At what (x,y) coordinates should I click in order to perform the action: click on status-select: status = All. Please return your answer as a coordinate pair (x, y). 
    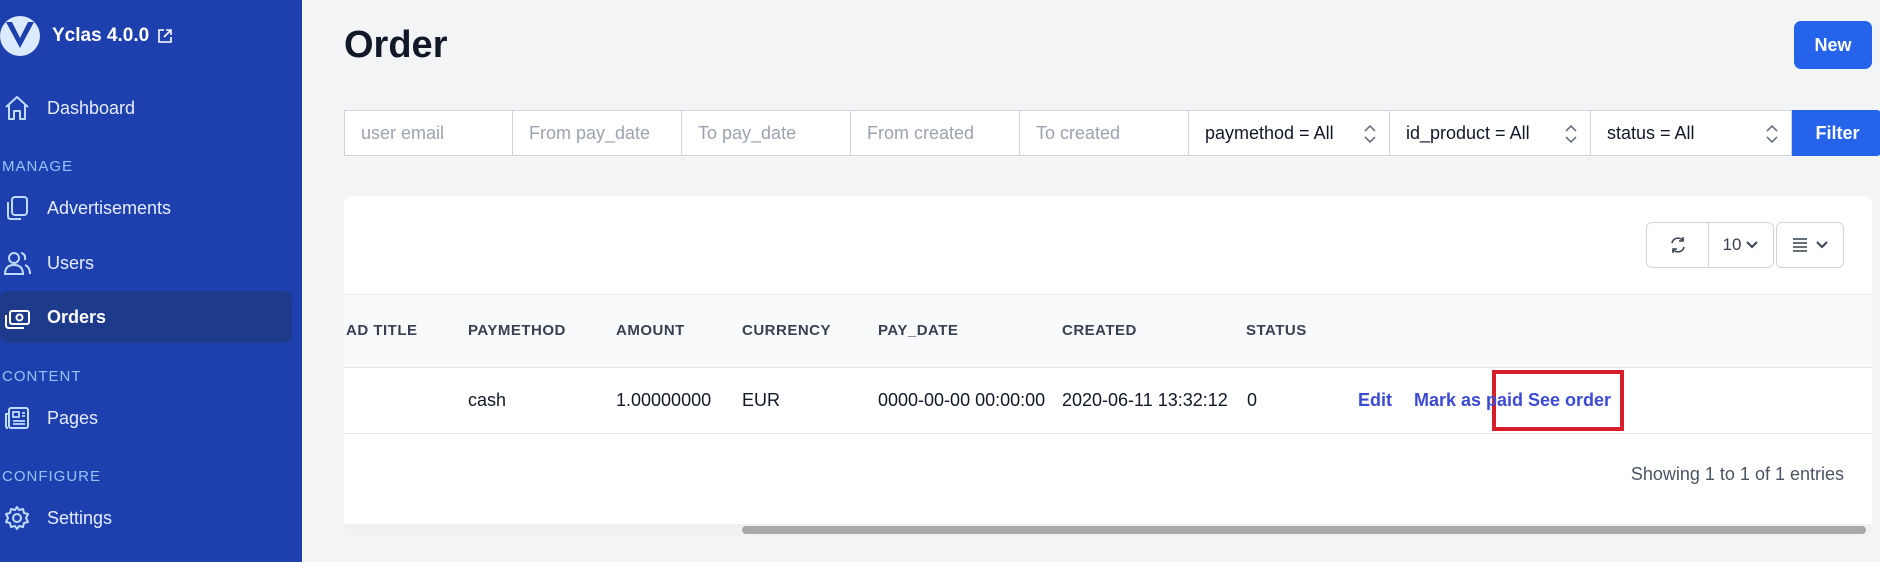
    Looking at the image, I should click on (1691, 133).